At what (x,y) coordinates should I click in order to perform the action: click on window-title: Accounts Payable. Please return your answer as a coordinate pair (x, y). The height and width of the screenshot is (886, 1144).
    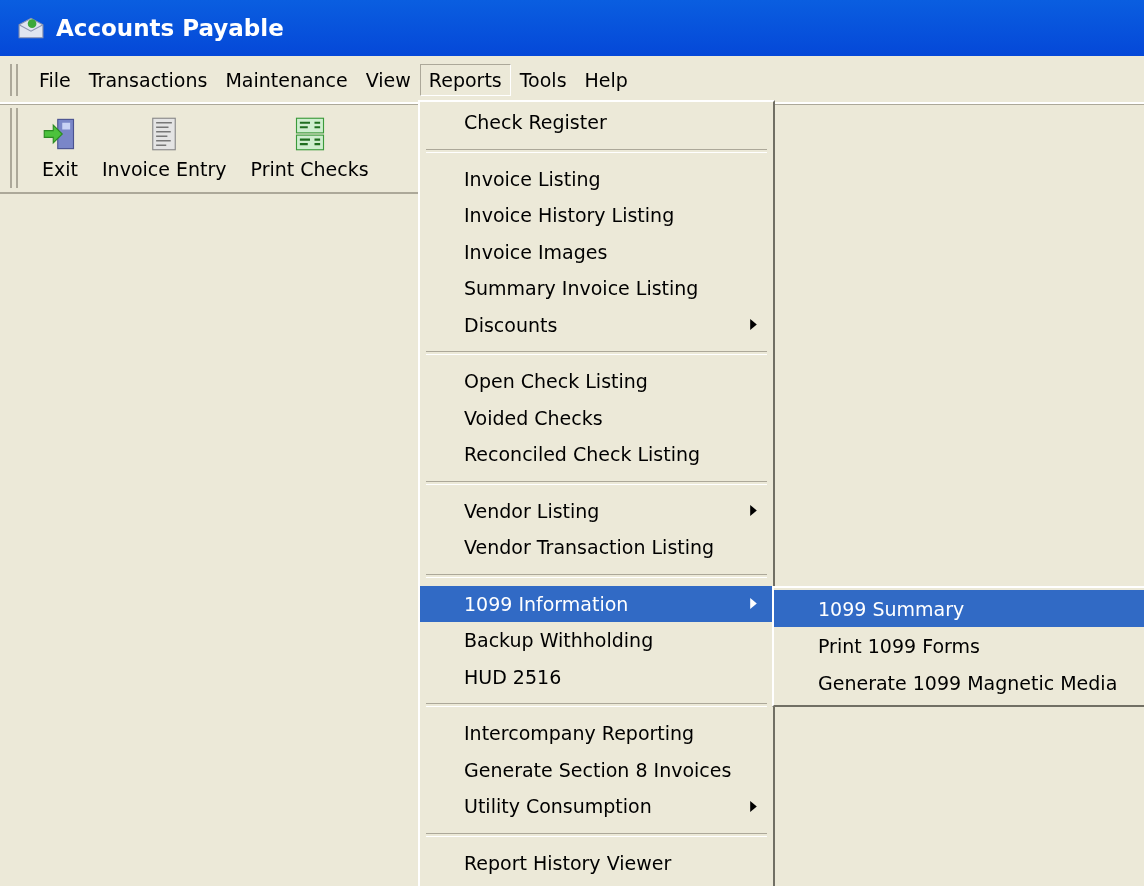
    Looking at the image, I should click on (170, 28).